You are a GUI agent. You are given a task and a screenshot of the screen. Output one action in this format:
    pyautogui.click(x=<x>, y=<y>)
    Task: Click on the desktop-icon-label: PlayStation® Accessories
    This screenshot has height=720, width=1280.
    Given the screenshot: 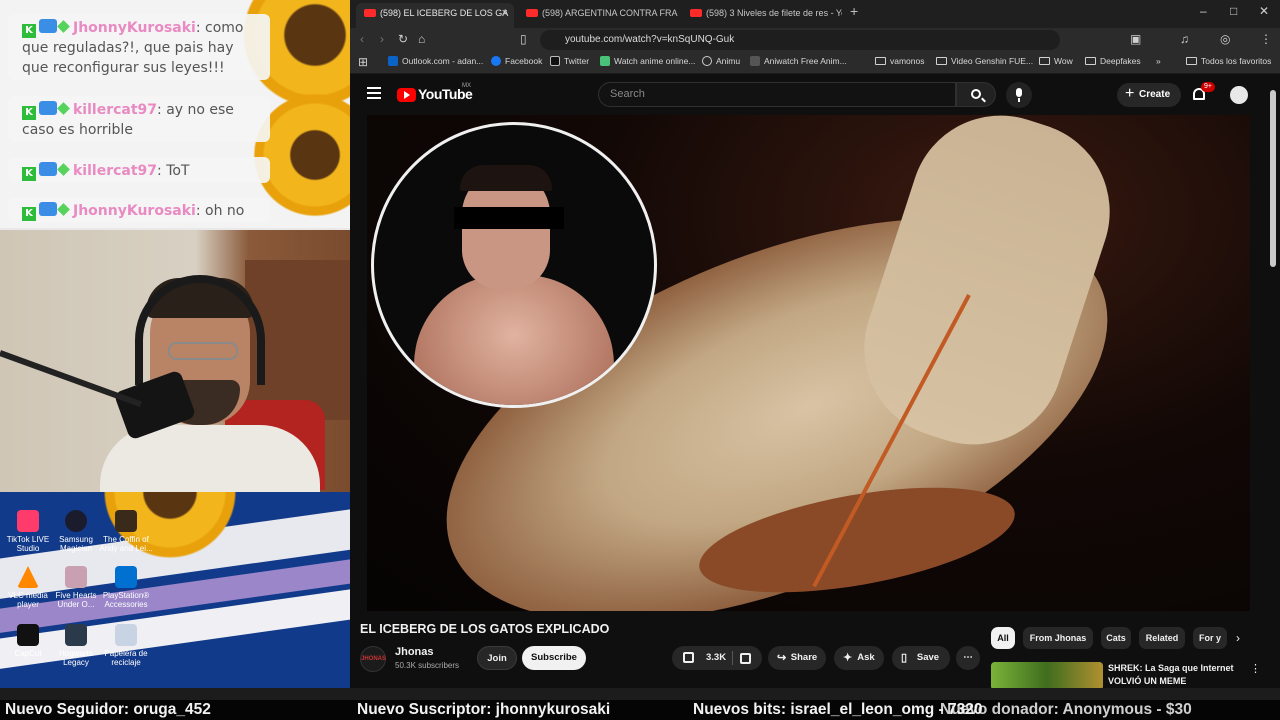 What is the action you would take?
    pyautogui.click(x=126, y=600)
    